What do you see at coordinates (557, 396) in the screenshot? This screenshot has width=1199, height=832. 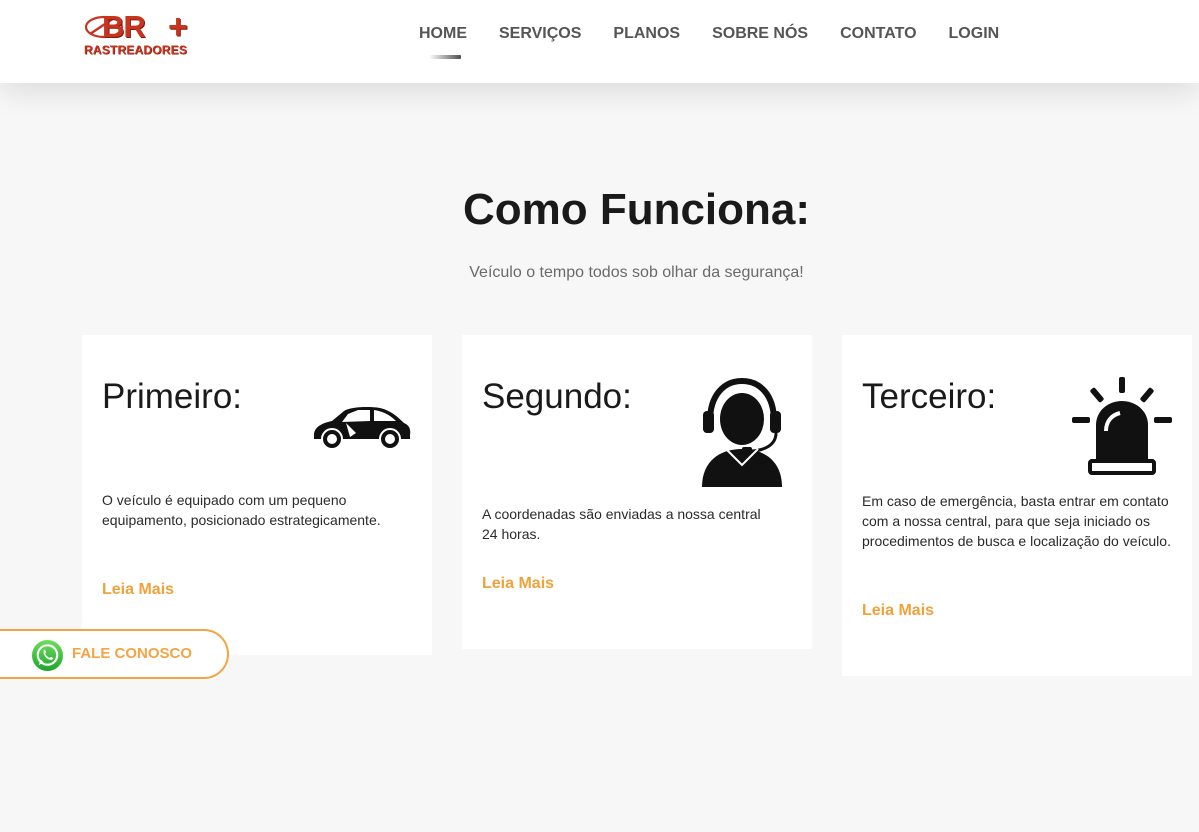 I see `card-title: Segundo:` at bounding box center [557, 396].